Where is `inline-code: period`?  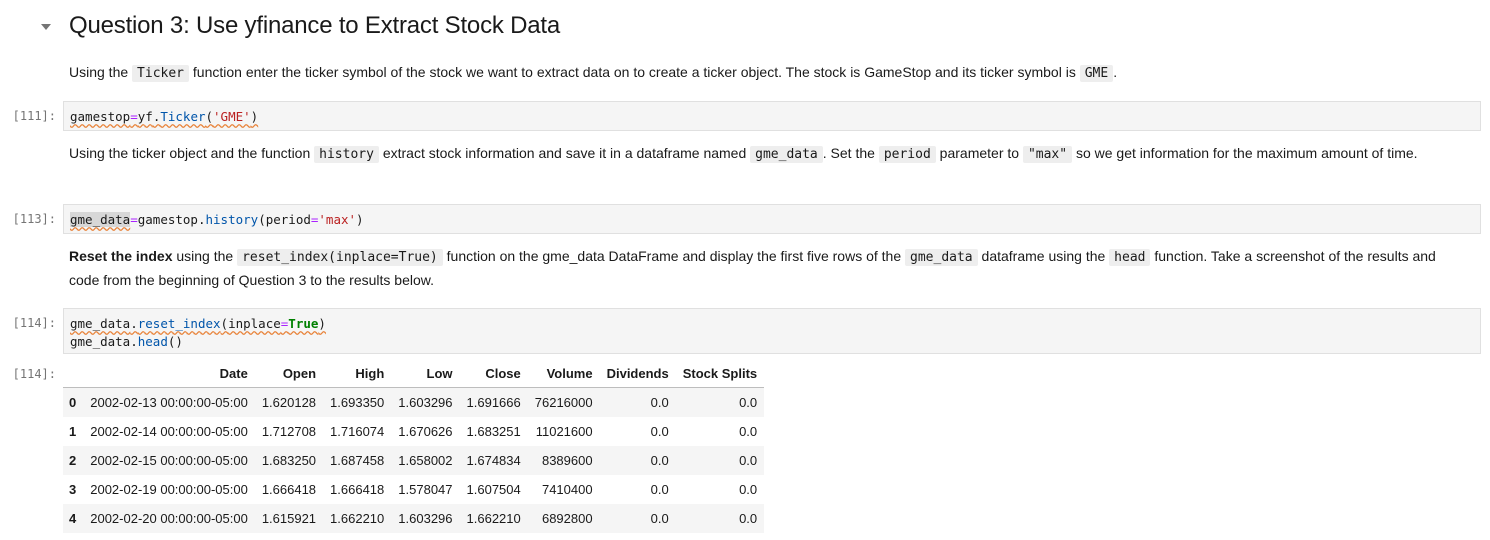
inline-code: period is located at coordinates (907, 154).